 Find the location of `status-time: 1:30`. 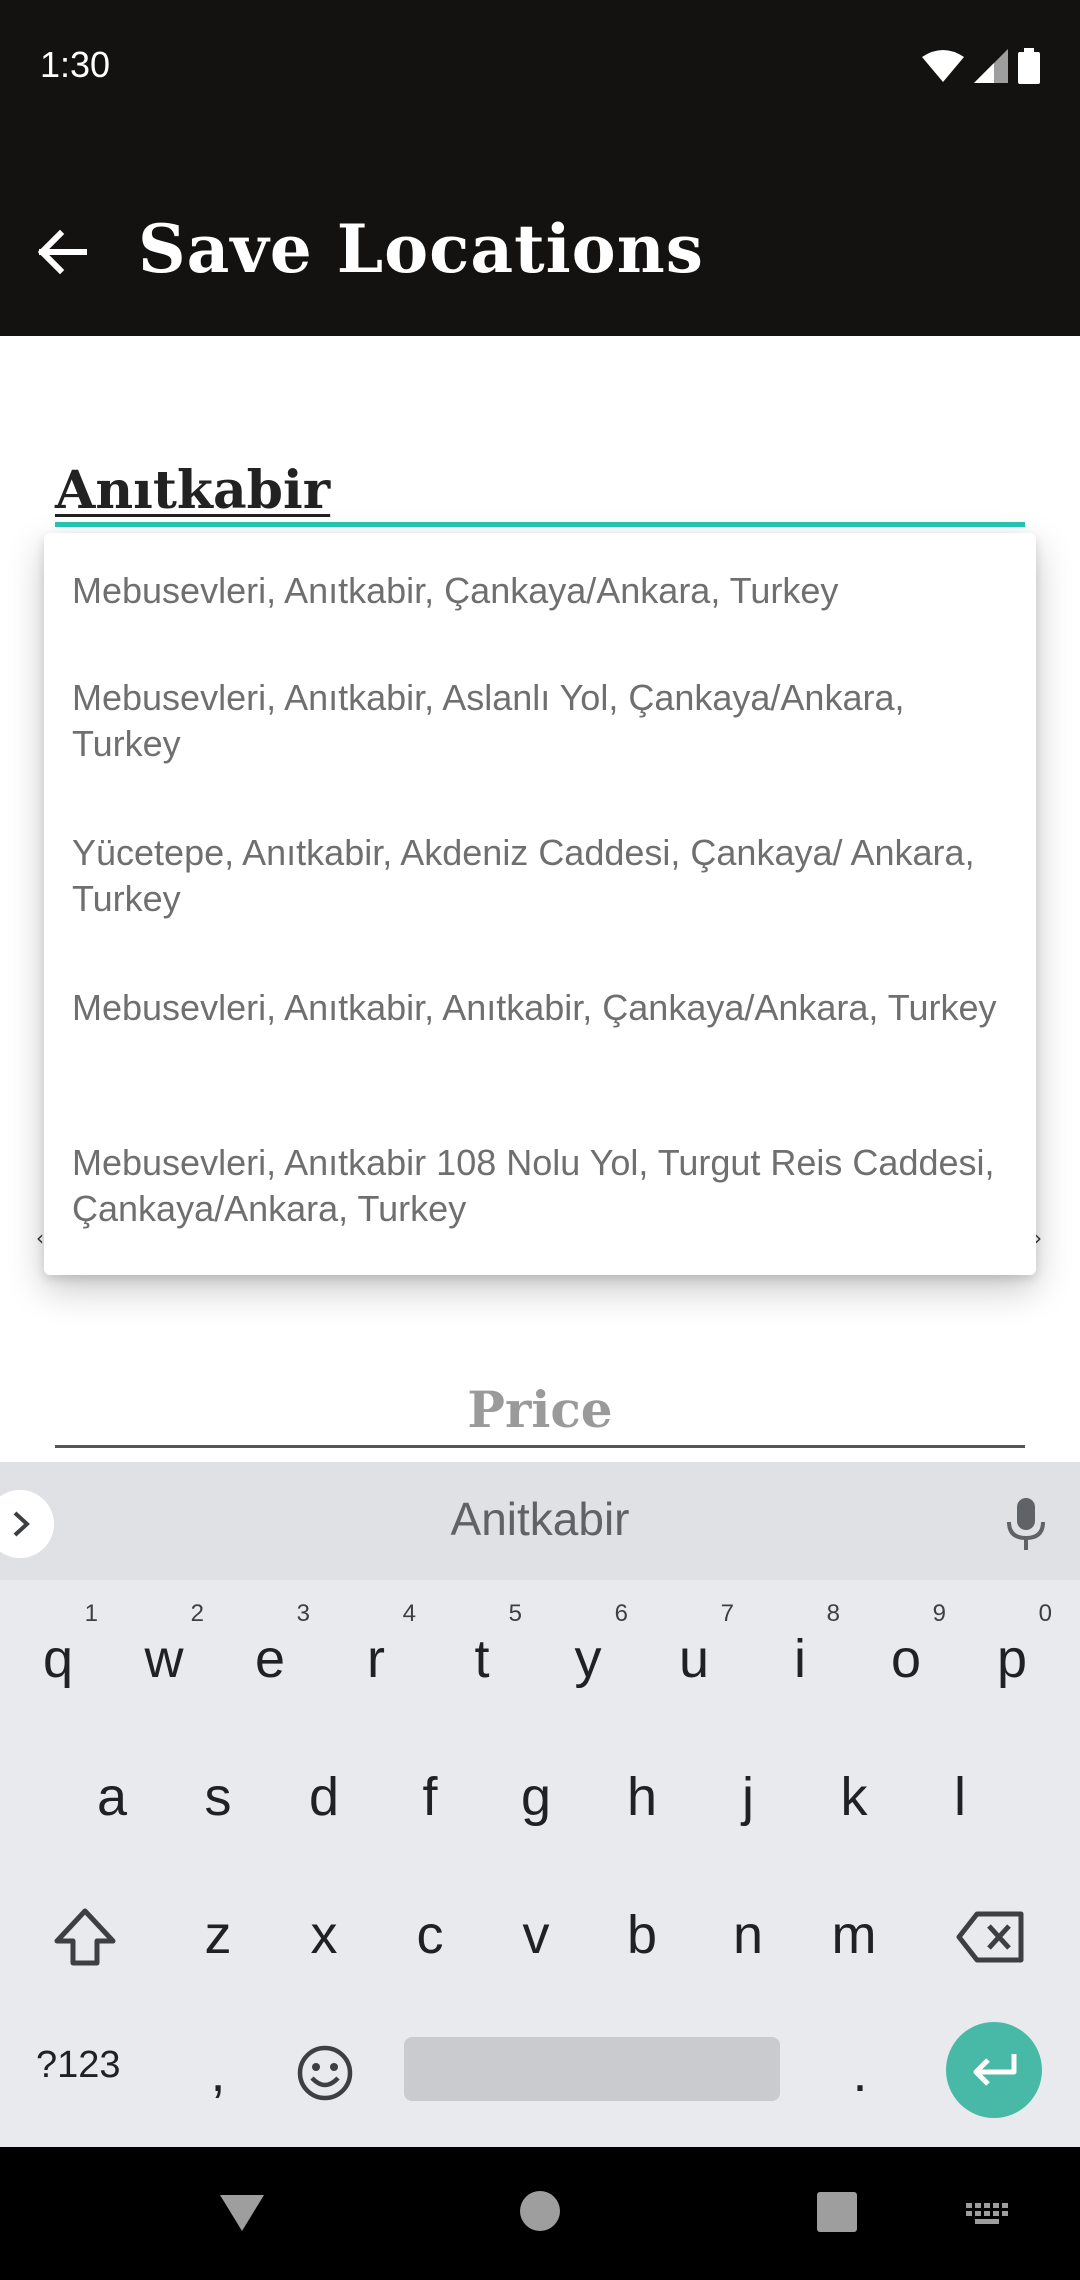

status-time: 1:30 is located at coordinates (75, 64).